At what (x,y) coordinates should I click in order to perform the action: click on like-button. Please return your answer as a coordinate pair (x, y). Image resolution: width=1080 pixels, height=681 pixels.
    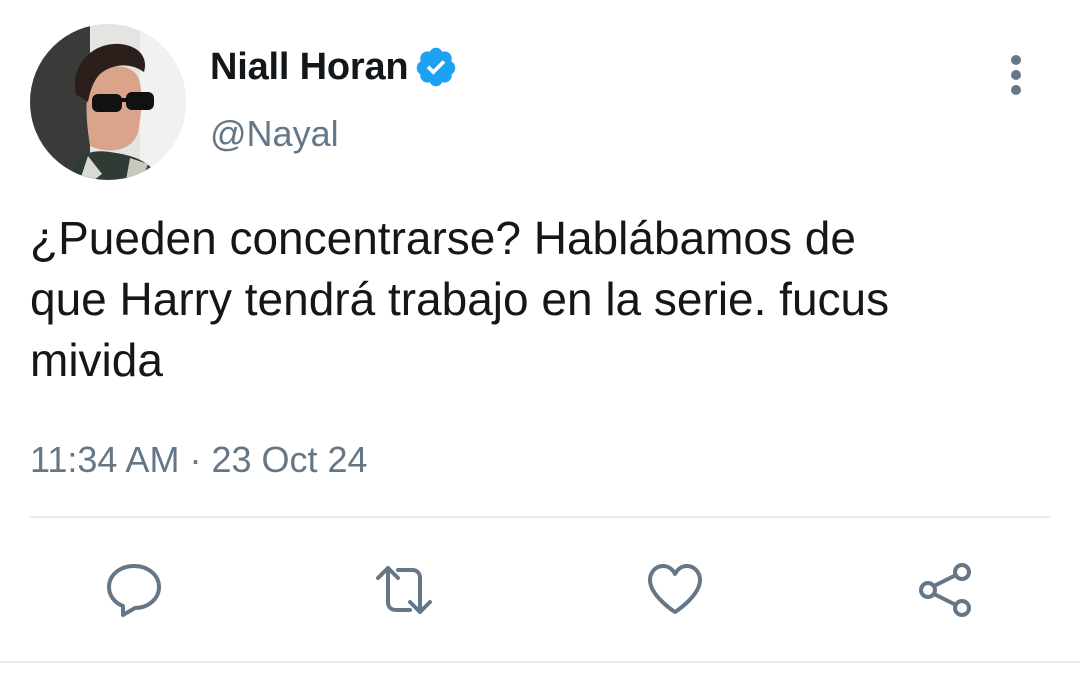
    Looking at the image, I should click on (675, 590).